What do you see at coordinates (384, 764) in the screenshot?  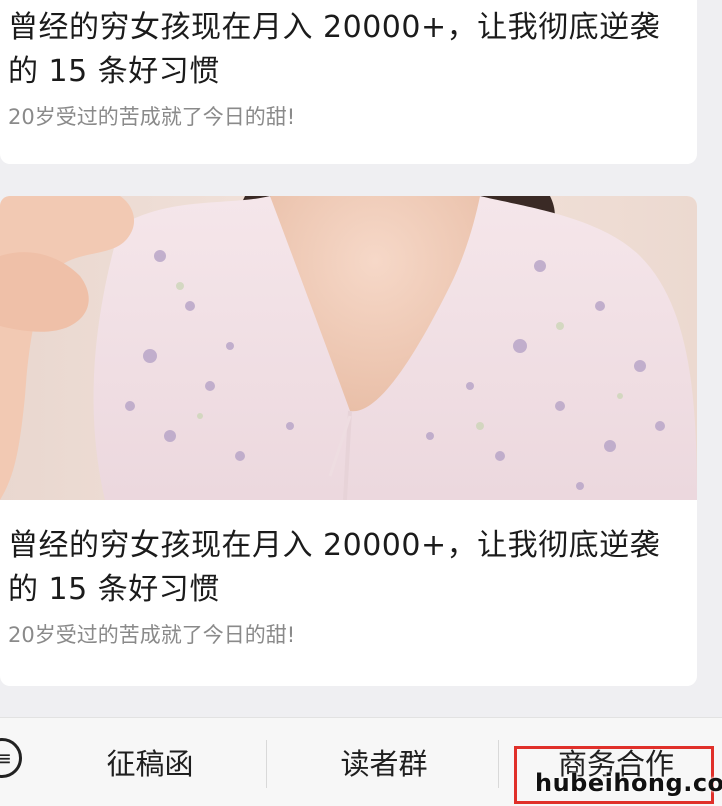 I see `menu-item-reader-group: 读者群` at bounding box center [384, 764].